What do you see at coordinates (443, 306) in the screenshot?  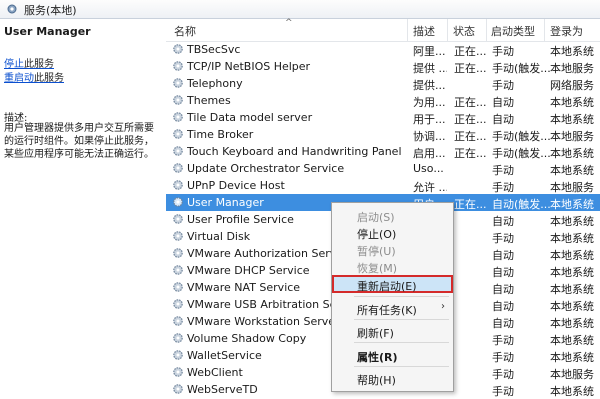 I see `submenu-arrow-icon: ›` at bounding box center [443, 306].